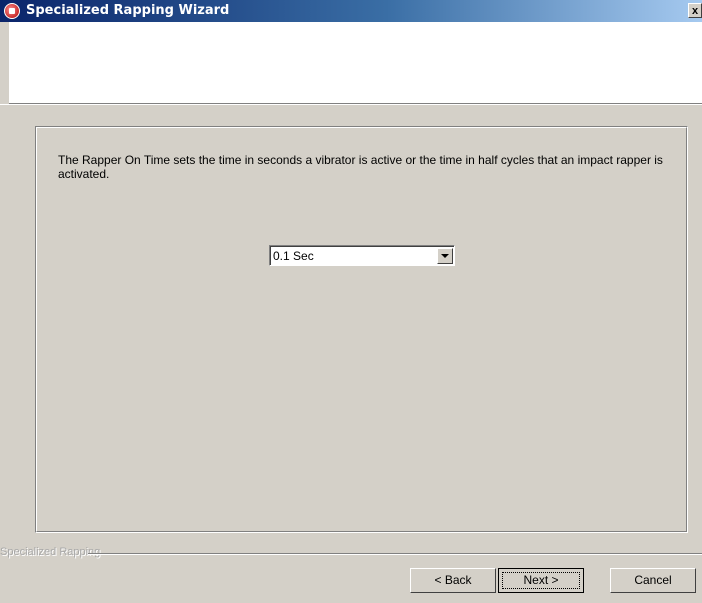 Image resolution: width=702 pixels, height=603 pixels. Describe the element at coordinates (395, 554) in the screenshot. I see `footer-divider` at that location.